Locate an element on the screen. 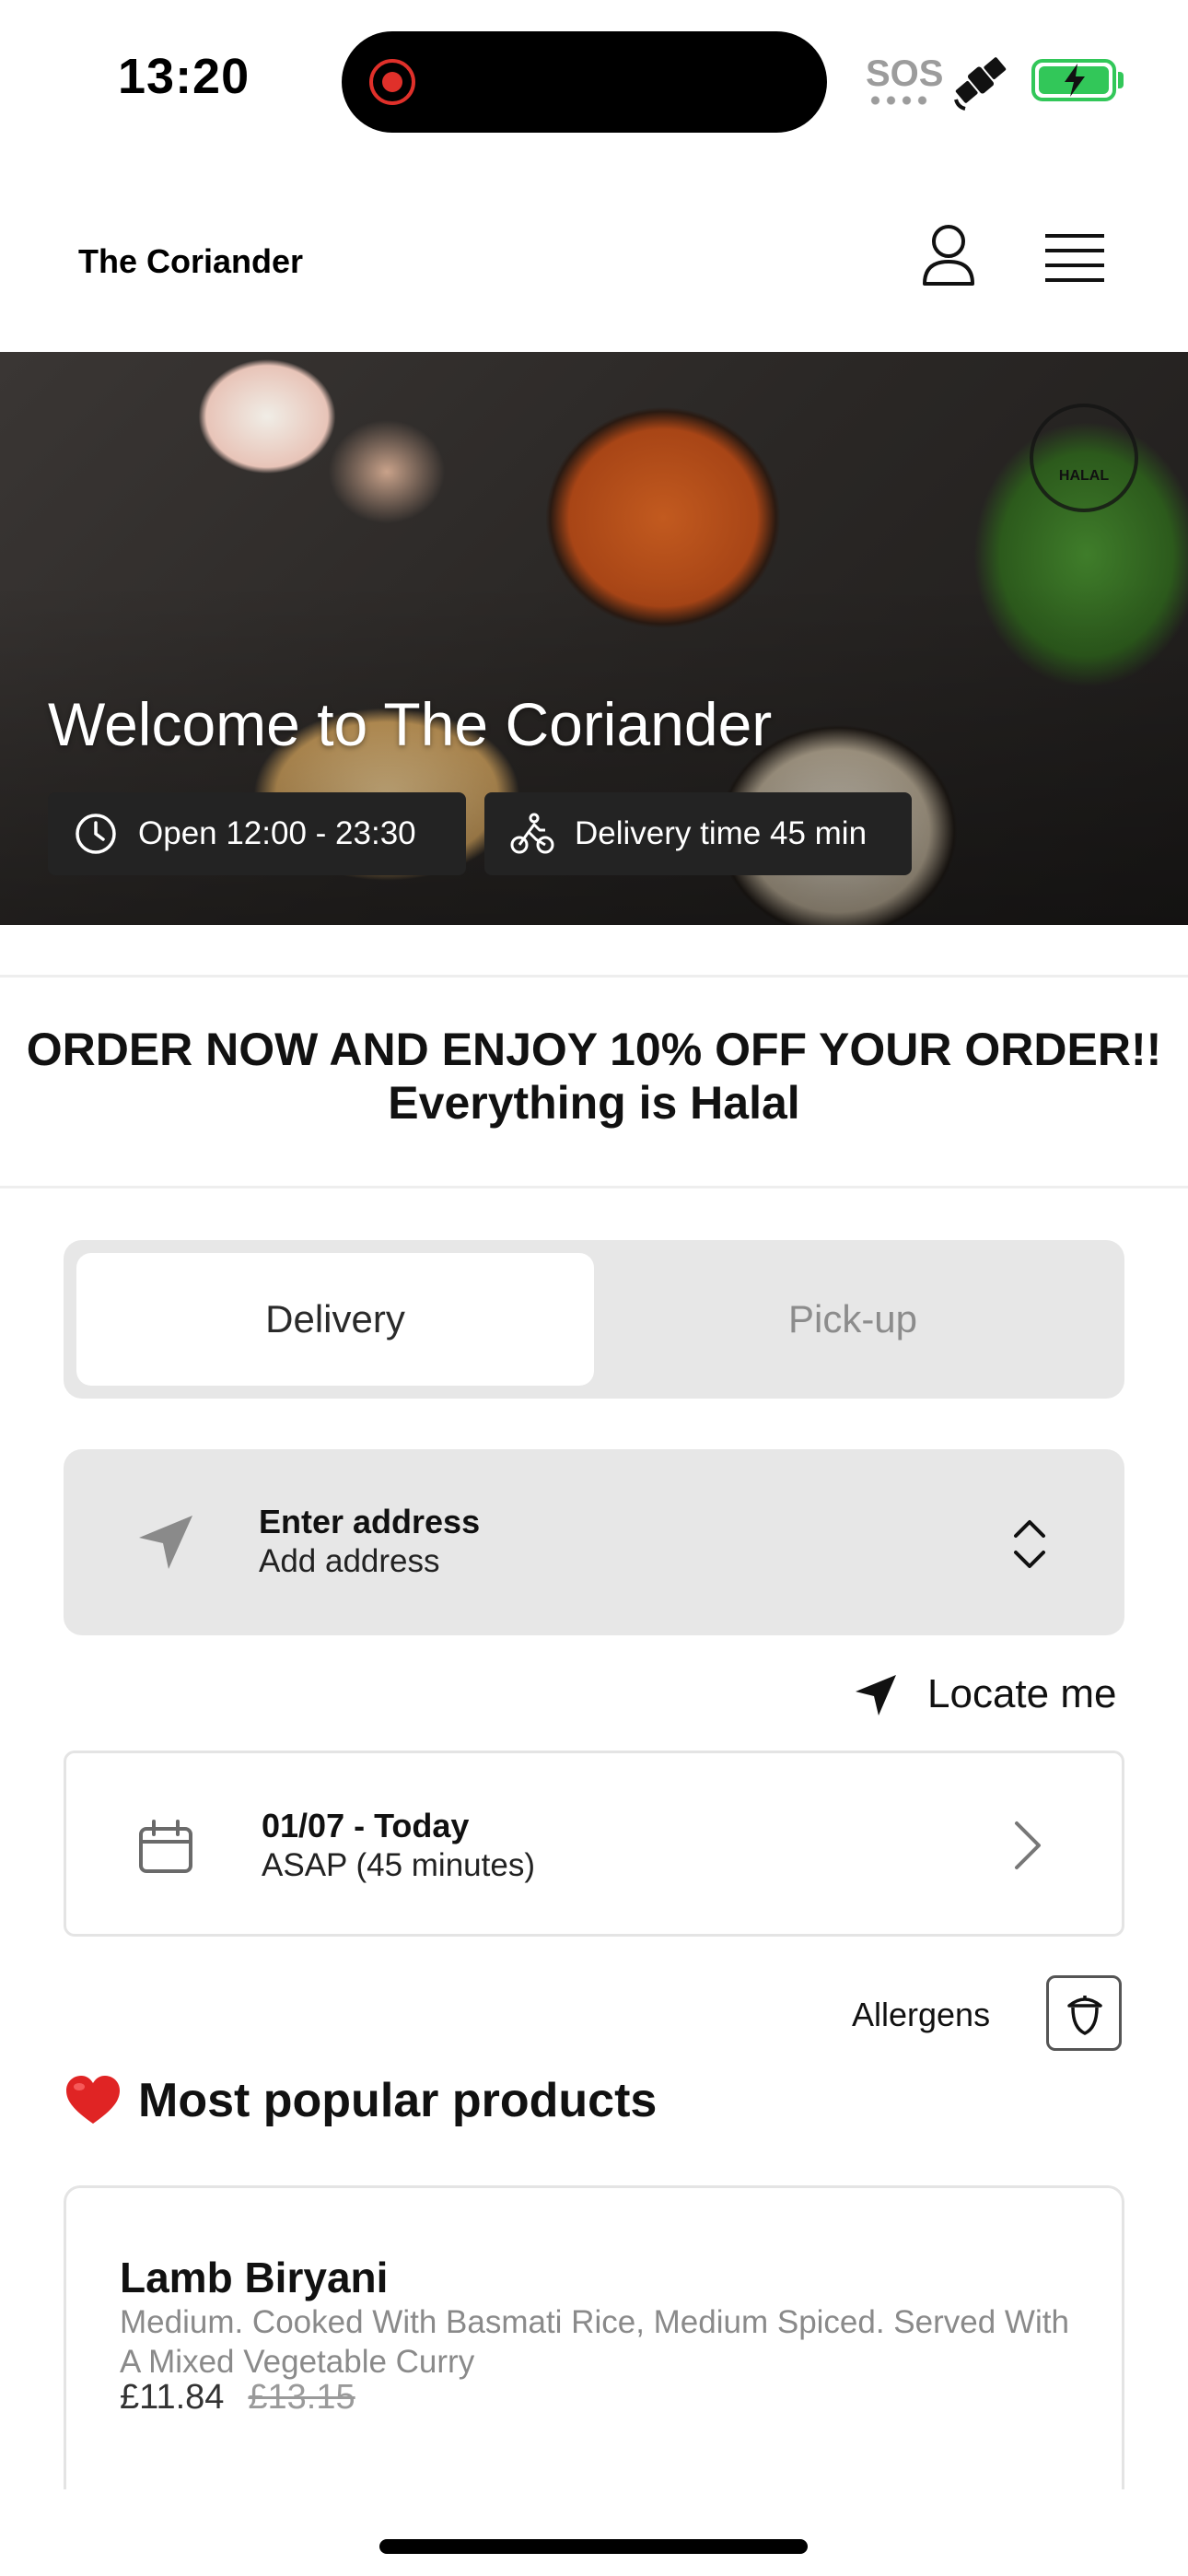 Image resolution: width=1188 pixels, height=2576 pixels. pickup-tab: Pick-up is located at coordinates (853, 1319).